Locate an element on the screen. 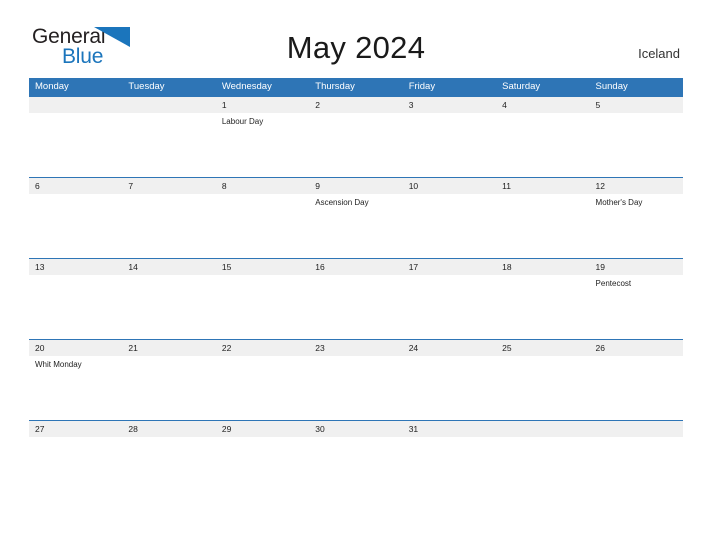  day-cell: Pentecost is located at coordinates (636, 306).